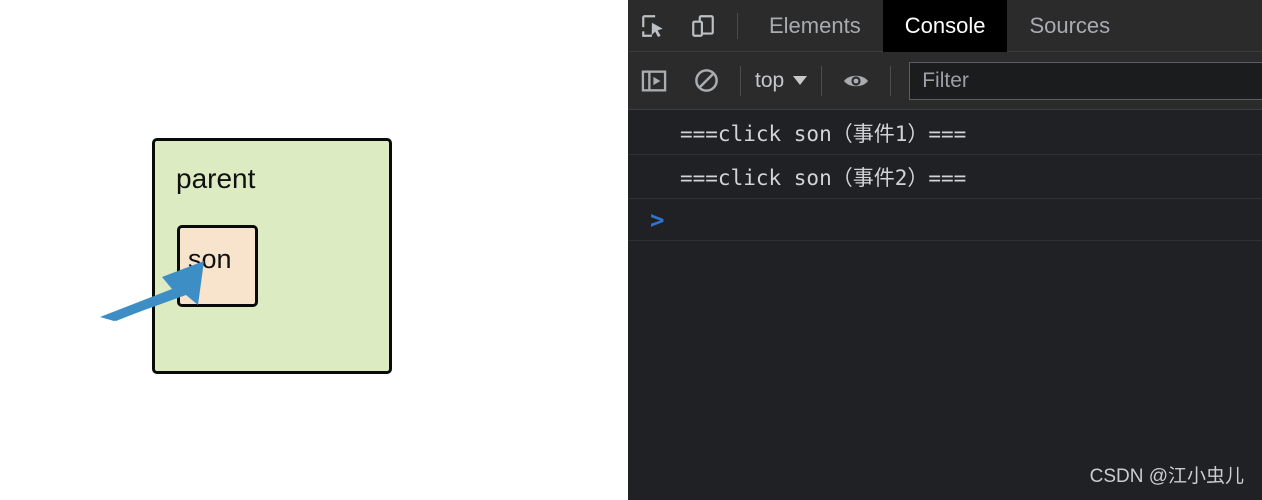 This screenshot has width=1262, height=500. I want to click on chevron-down-icon, so click(800, 80).